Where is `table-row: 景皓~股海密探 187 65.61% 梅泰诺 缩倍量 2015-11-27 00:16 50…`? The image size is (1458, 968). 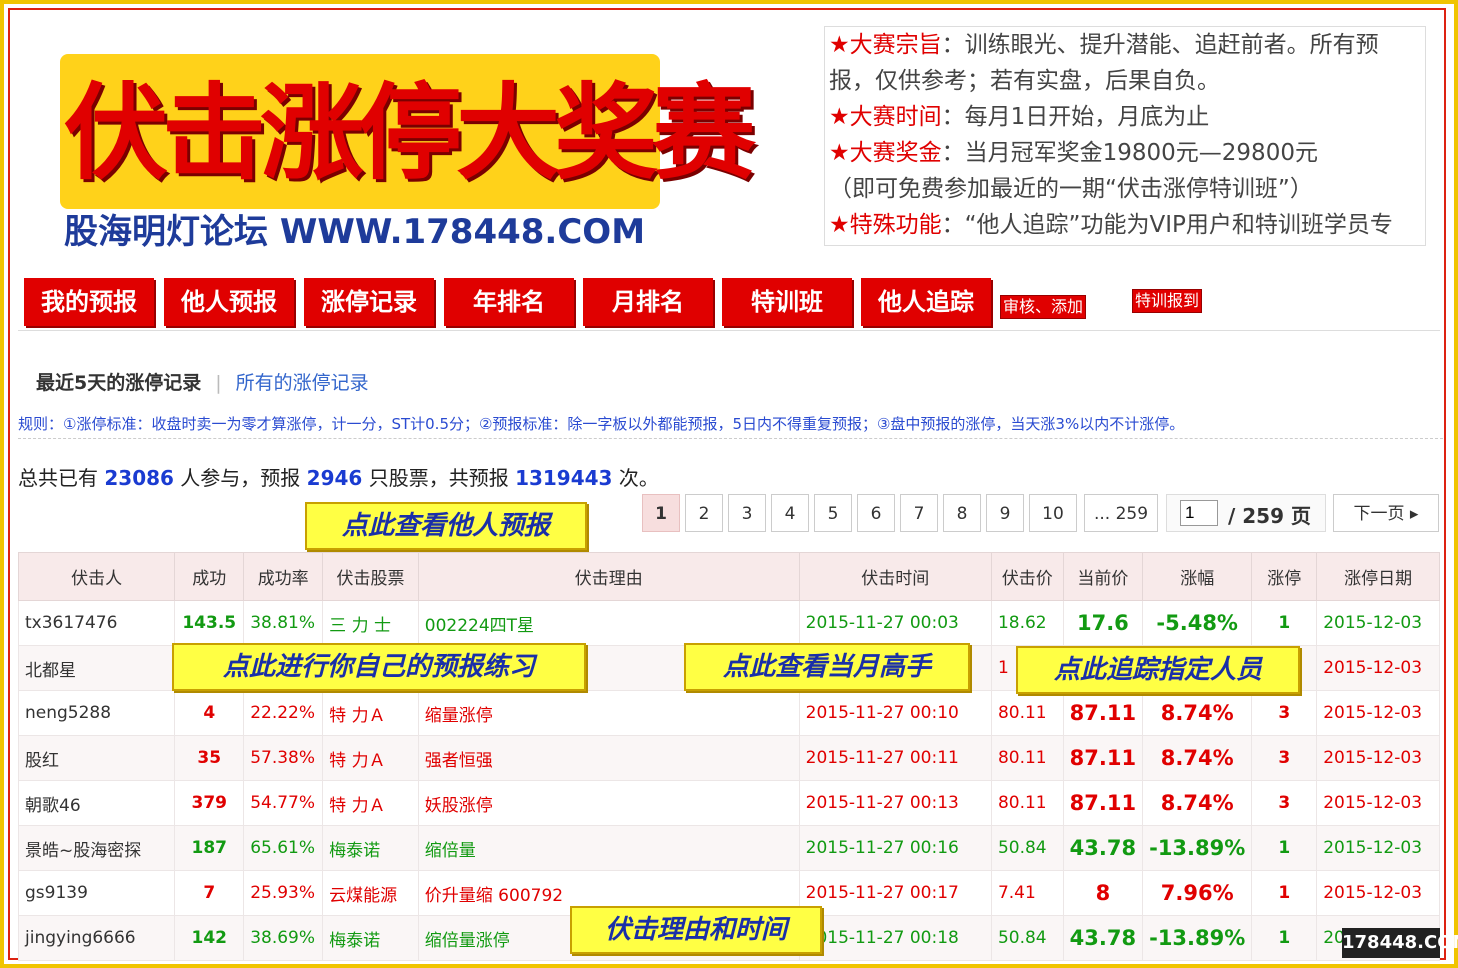 table-row: 景皓~股海密探 187 65.61% 梅泰诺 缩倍量 2015-11-27 00:16 50… is located at coordinates (728, 848).